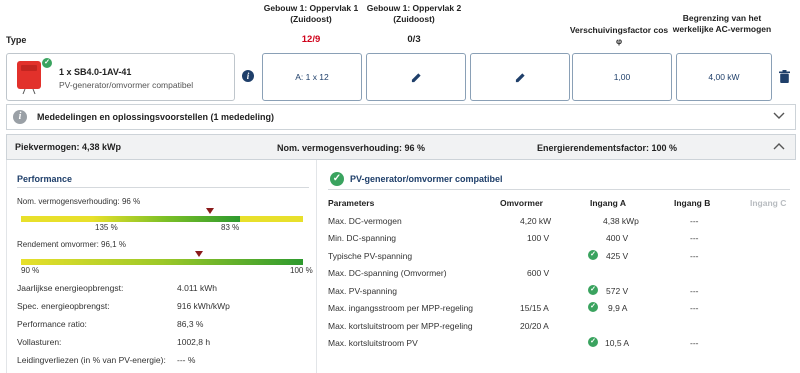 The height and width of the screenshot is (373, 800). What do you see at coordinates (106, 227) in the screenshot?
I see `nom-ratio-low: 135 %` at bounding box center [106, 227].